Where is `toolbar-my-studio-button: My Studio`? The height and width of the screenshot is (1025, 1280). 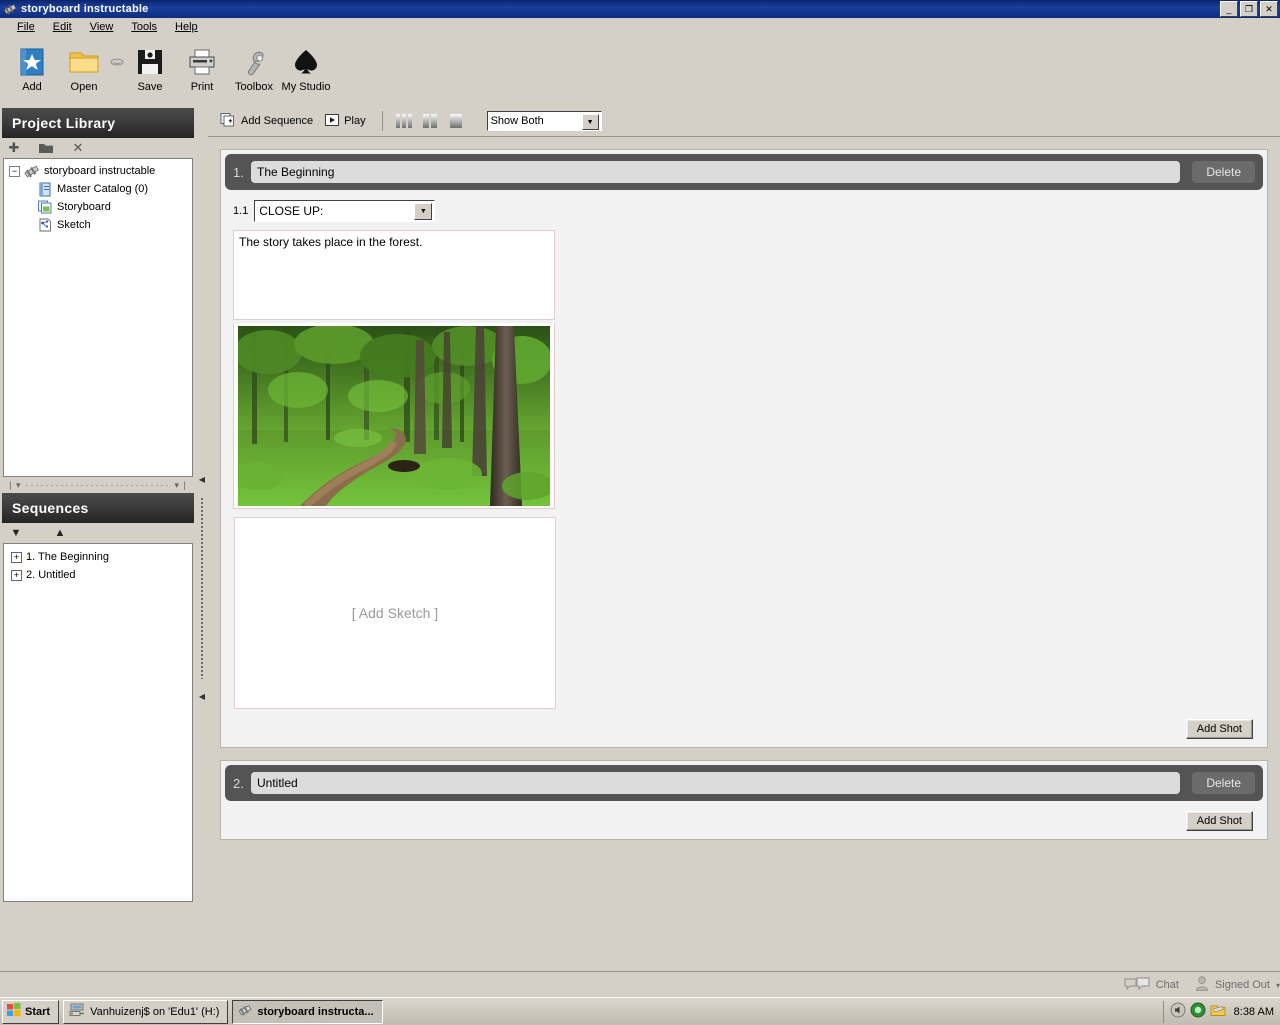 toolbar-my-studio-button: My Studio is located at coordinates (306, 67).